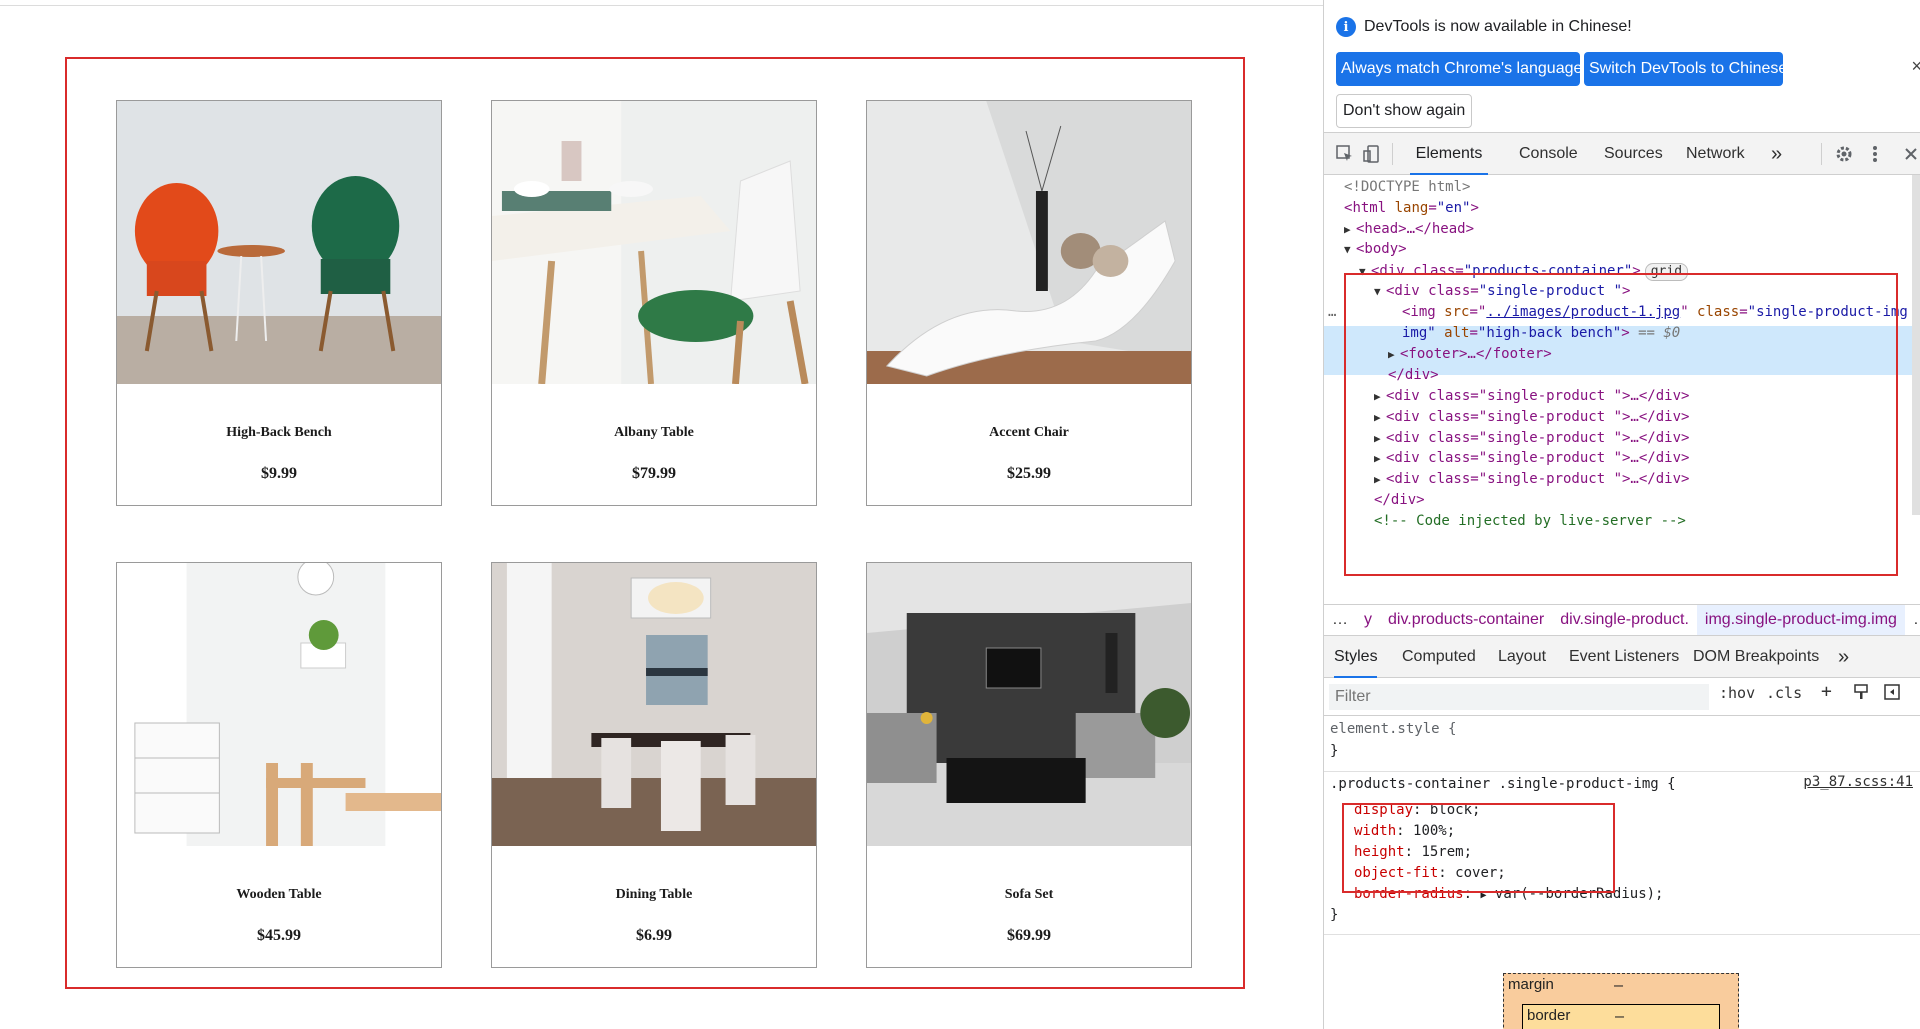 Image resolution: width=1920 pixels, height=1029 pixels. I want to click on tab-event-listeners: Event Listeners, so click(1624, 657).